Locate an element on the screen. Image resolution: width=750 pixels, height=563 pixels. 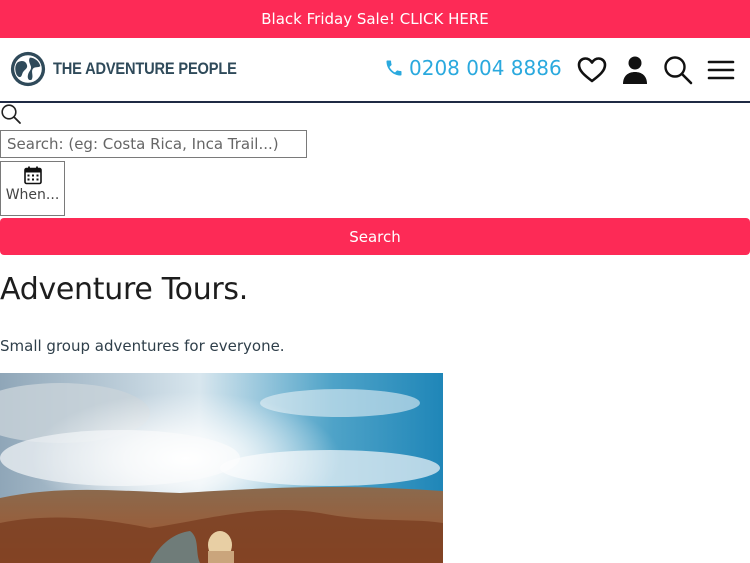
globe-logo-icon is located at coordinates (28, 69).